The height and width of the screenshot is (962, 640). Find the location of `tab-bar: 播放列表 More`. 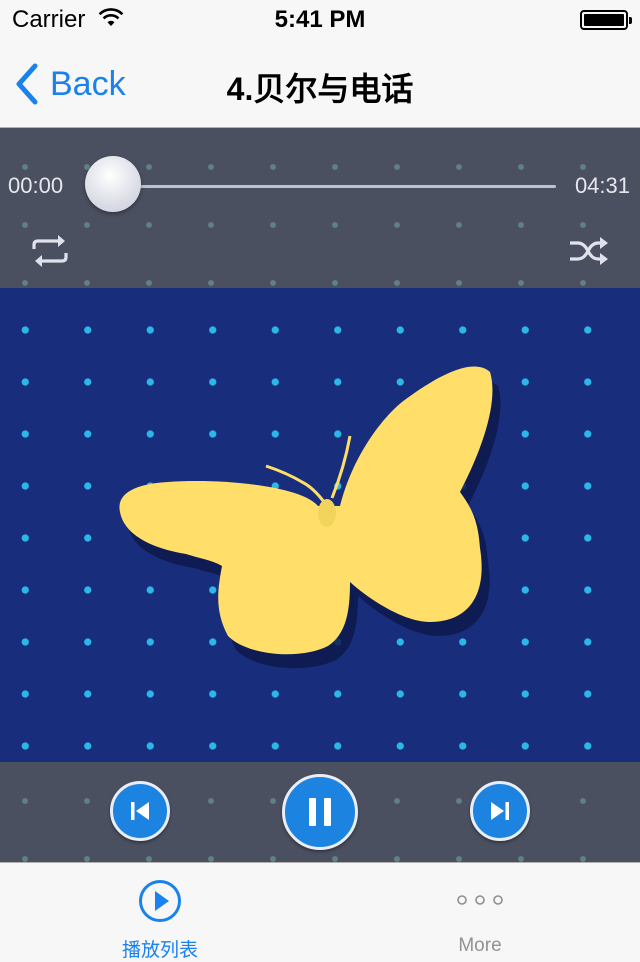

tab-bar: 播放列表 More is located at coordinates (320, 911).